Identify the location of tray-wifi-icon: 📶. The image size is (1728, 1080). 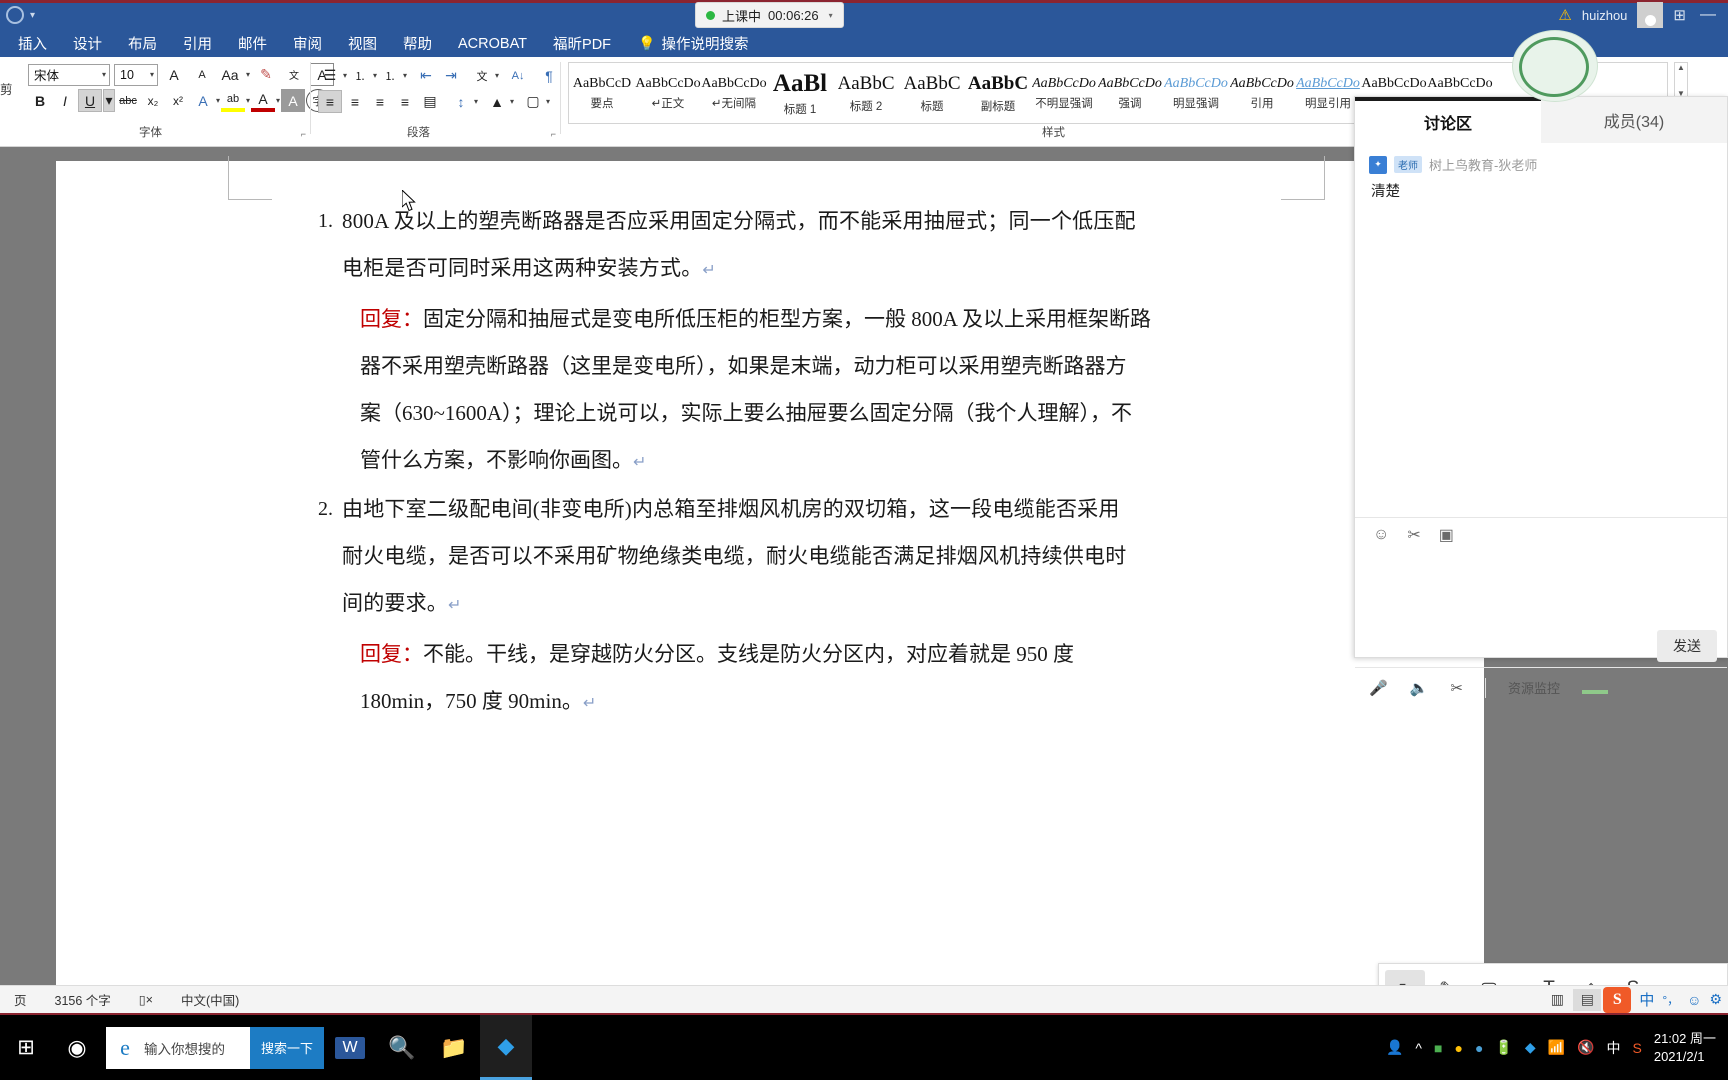
(1556, 1047).